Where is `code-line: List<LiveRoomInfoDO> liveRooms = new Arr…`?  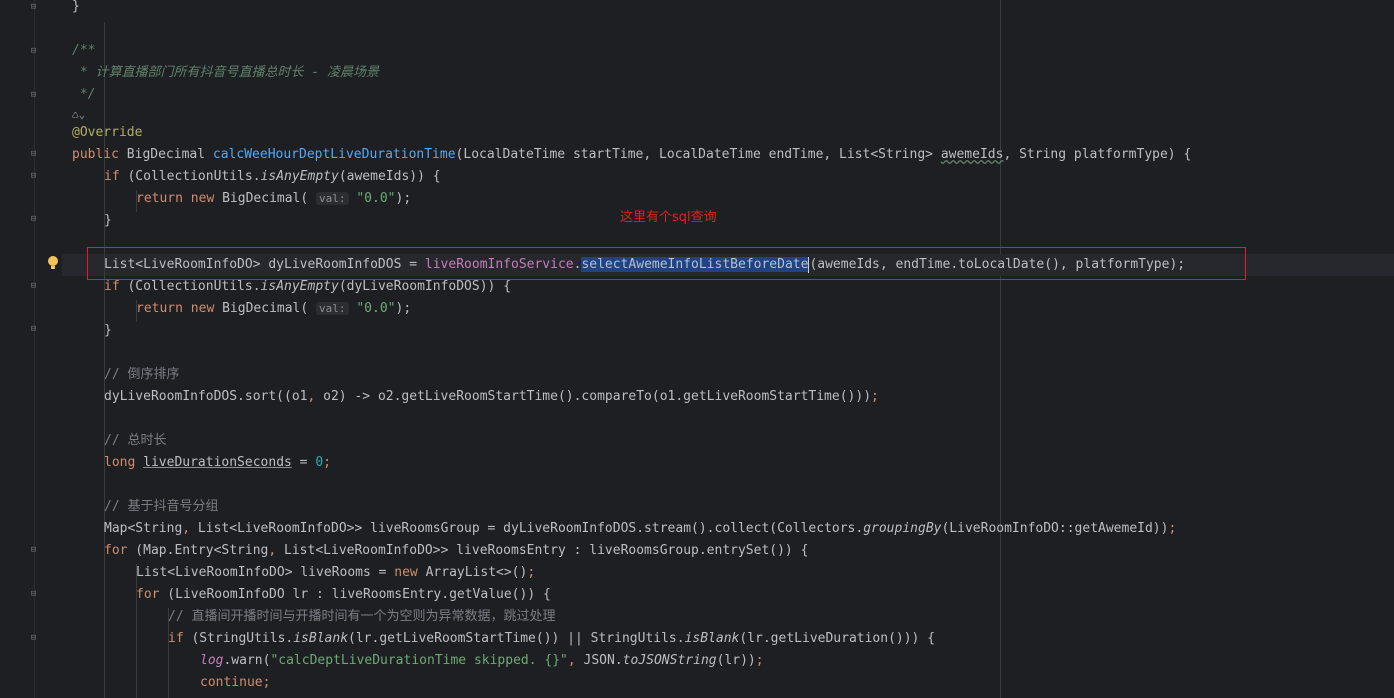 code-line: List<LiveRoomInfoDO> liveRooms = new Arr… is located at coordinates (335, 573).